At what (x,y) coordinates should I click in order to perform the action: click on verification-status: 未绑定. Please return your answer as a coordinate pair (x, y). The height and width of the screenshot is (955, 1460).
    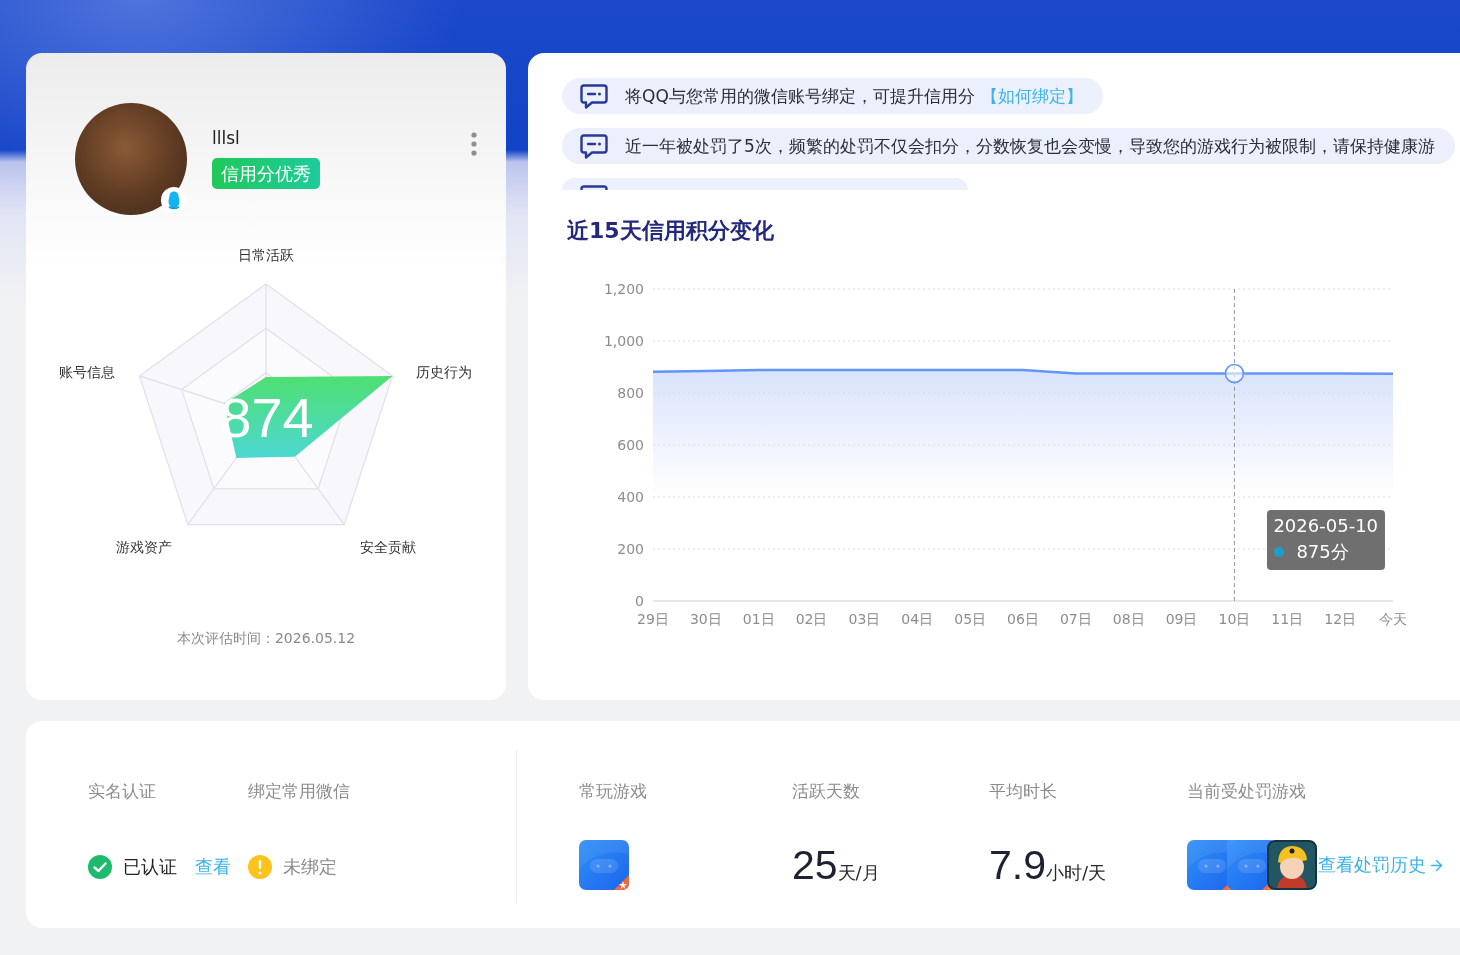
    Looking at the image, I should click on (310, 867).